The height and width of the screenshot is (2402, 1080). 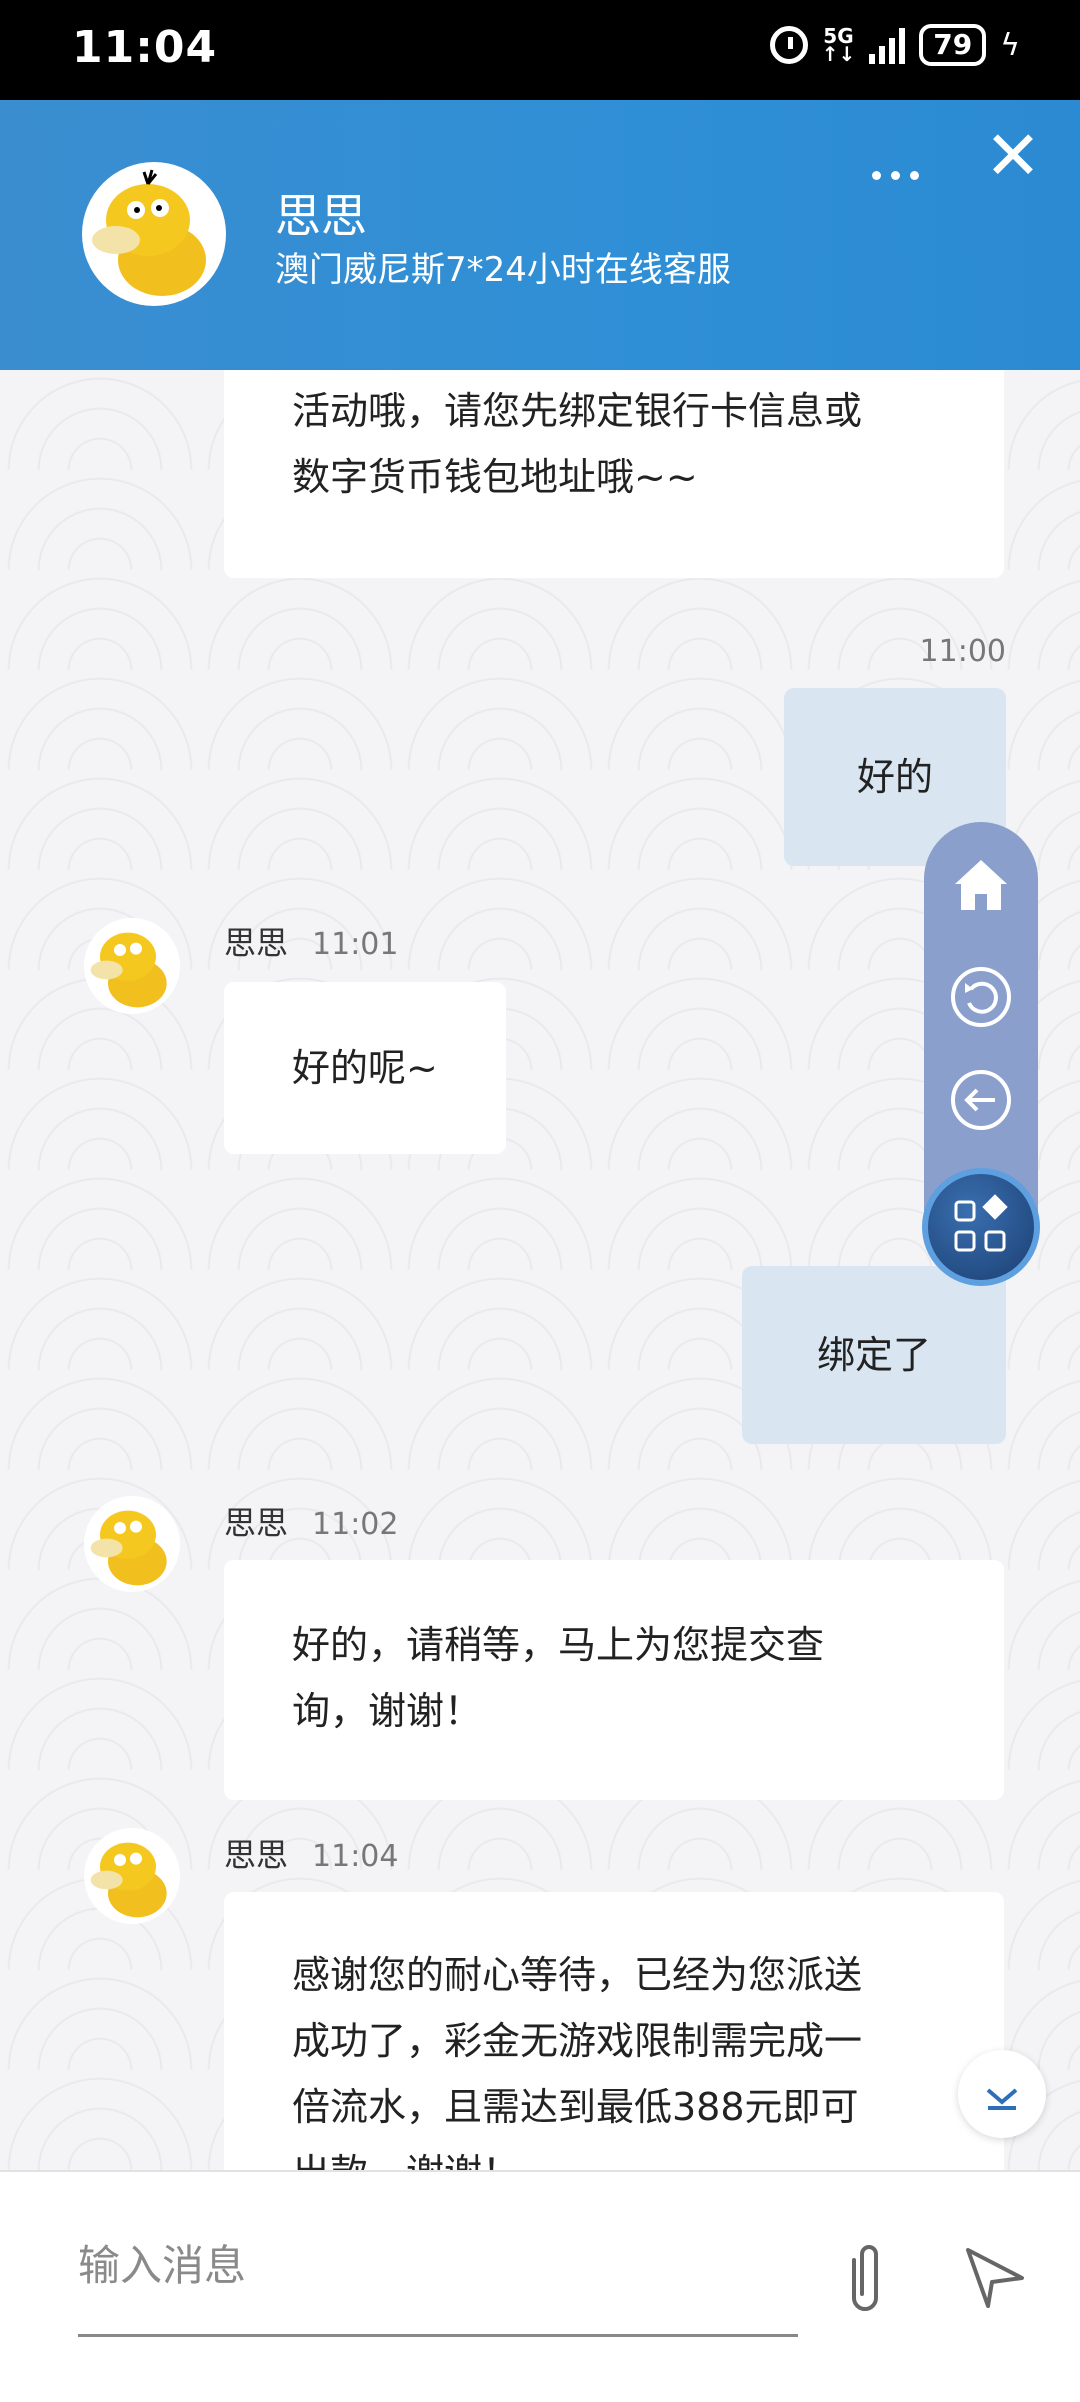 What do you see at coordinates (558, 1645) in the screenshot?
I see `message-text-line: 好的，请稍等，马上为您提交查` at bounding box center [558, 1645].